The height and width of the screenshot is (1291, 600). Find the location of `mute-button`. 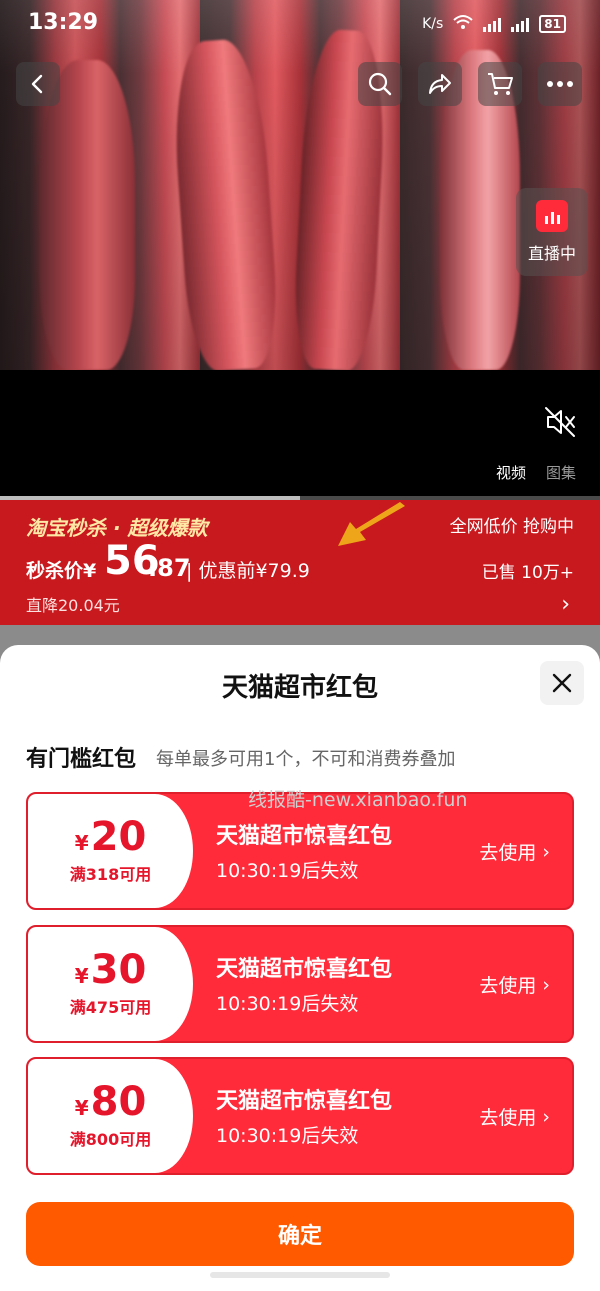

mute-button is located at coordinates (560, 422).